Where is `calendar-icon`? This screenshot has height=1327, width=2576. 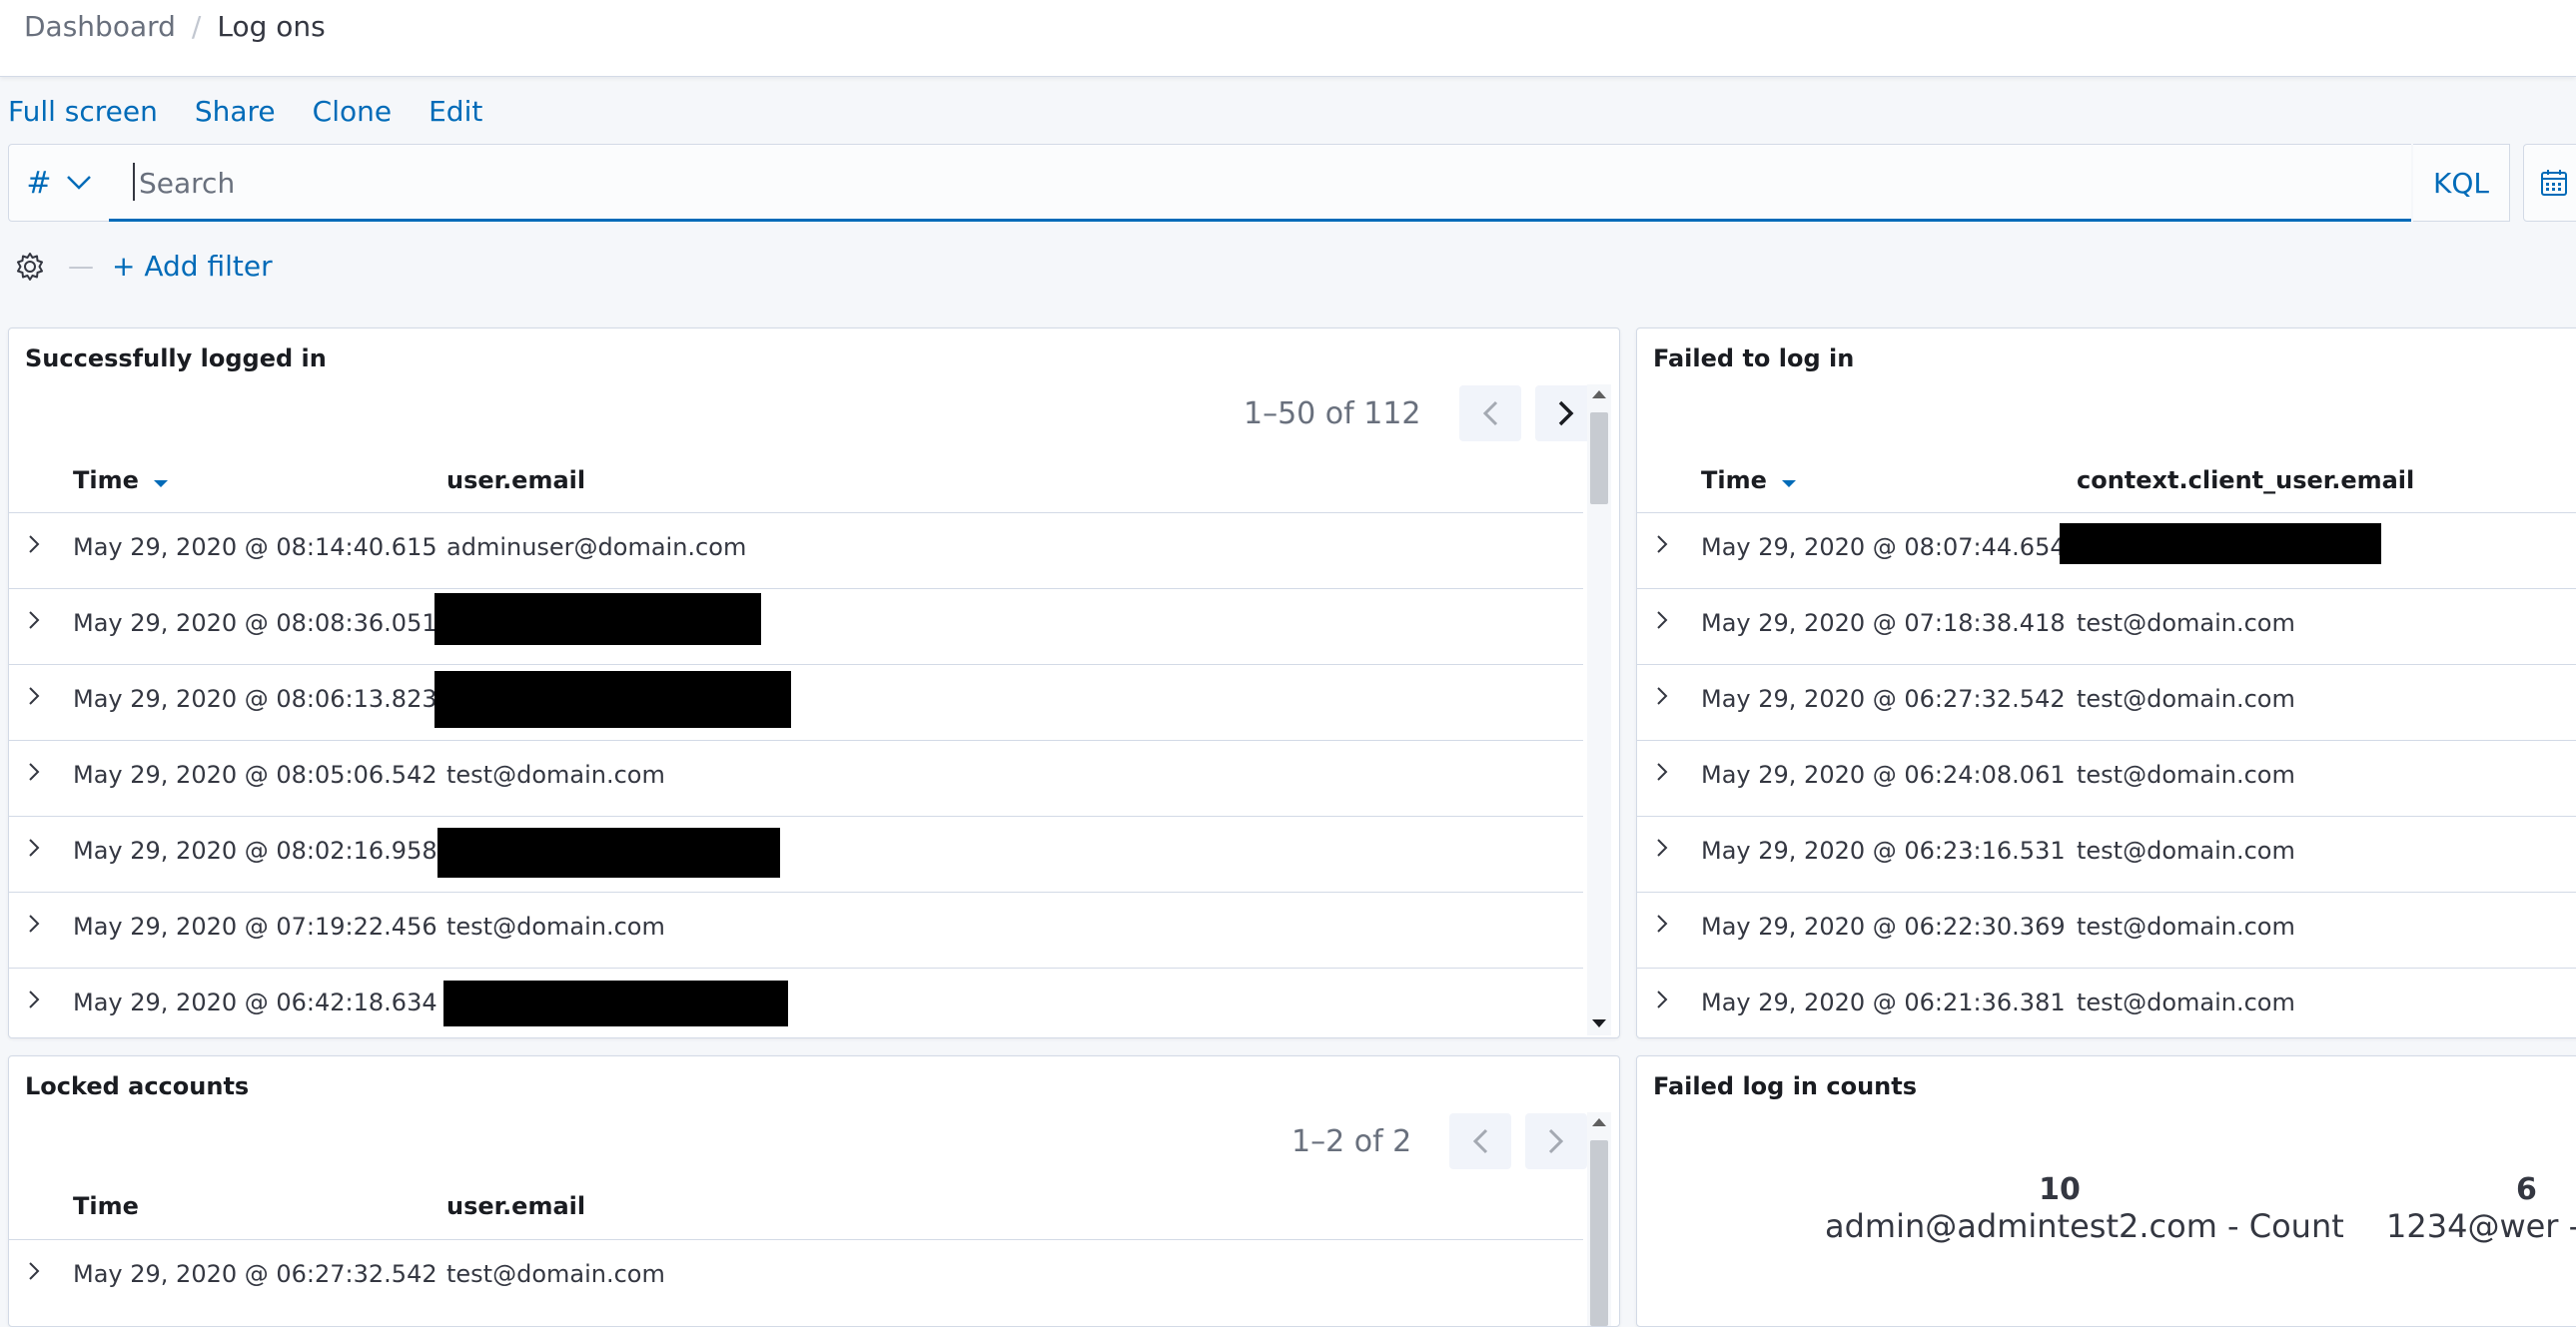 calendar-icon is located at coordinates (2554, 183).